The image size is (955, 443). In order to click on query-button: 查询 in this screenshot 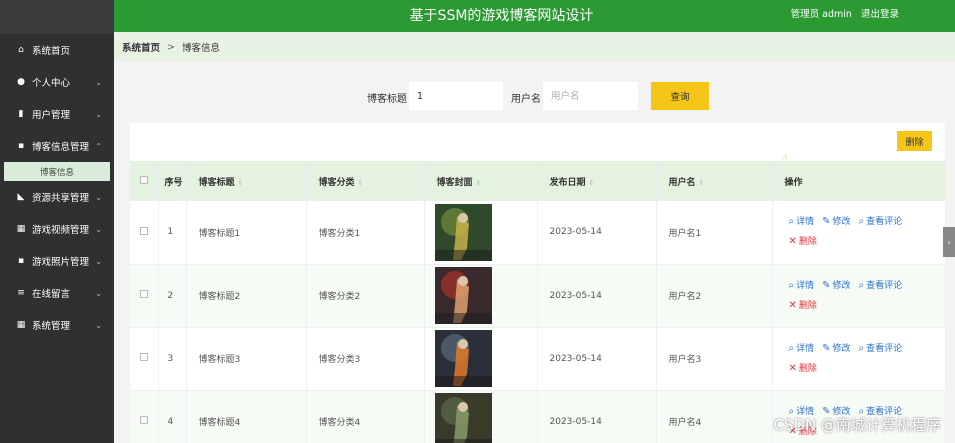, I will do `click(680, 96)`.